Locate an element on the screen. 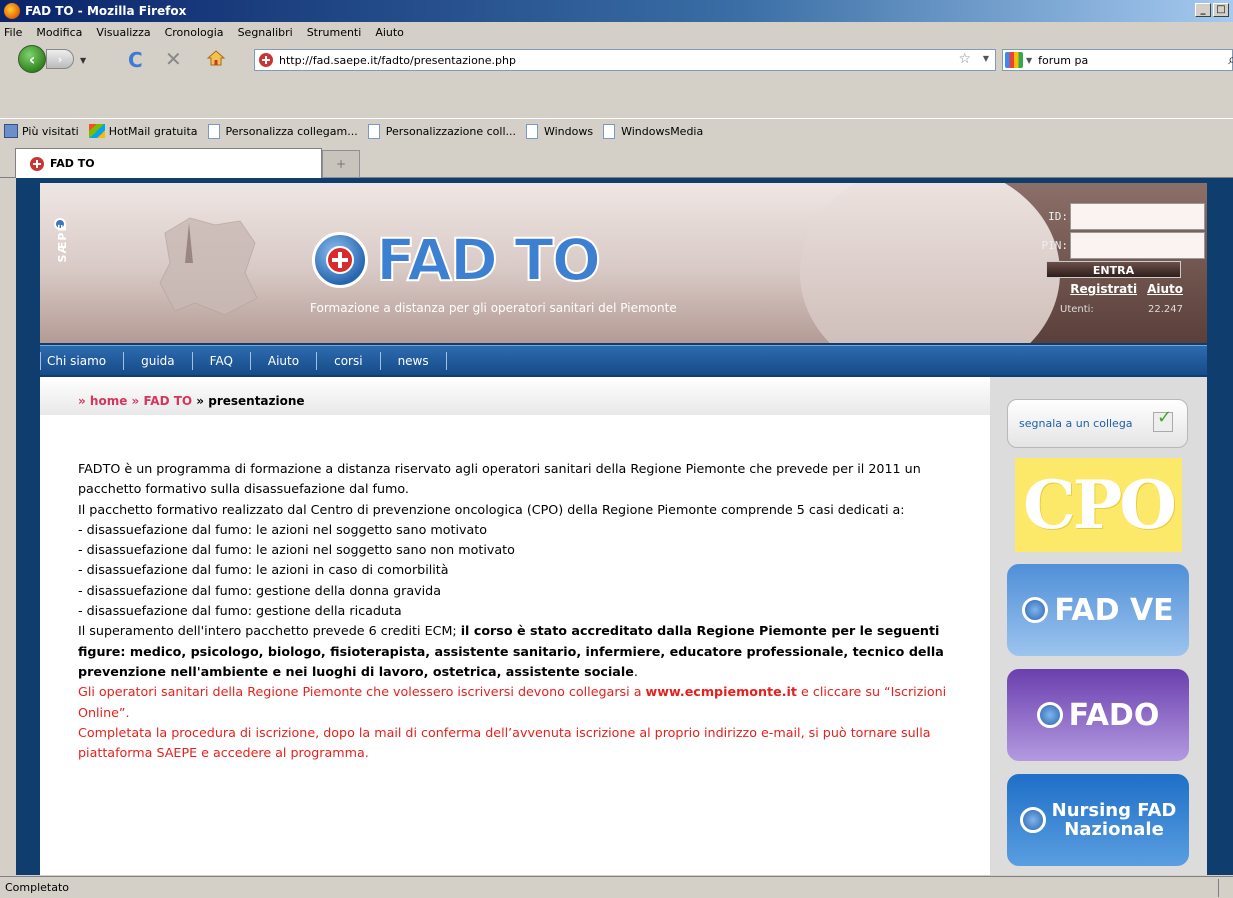 This screenshot has height=898, width=1233. nursing-line-2: Nazionale is located at coordinates (1114, 829).